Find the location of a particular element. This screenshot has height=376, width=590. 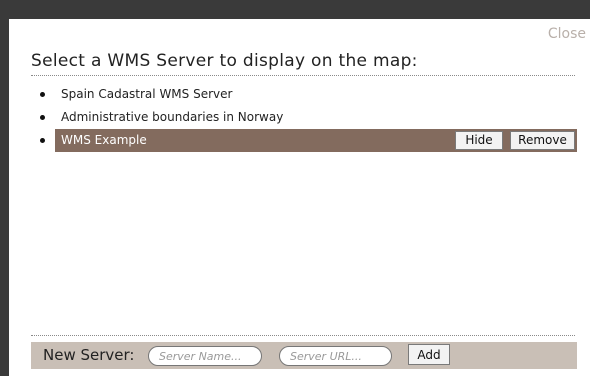

server-url-input is located at coordinates (335, 356).